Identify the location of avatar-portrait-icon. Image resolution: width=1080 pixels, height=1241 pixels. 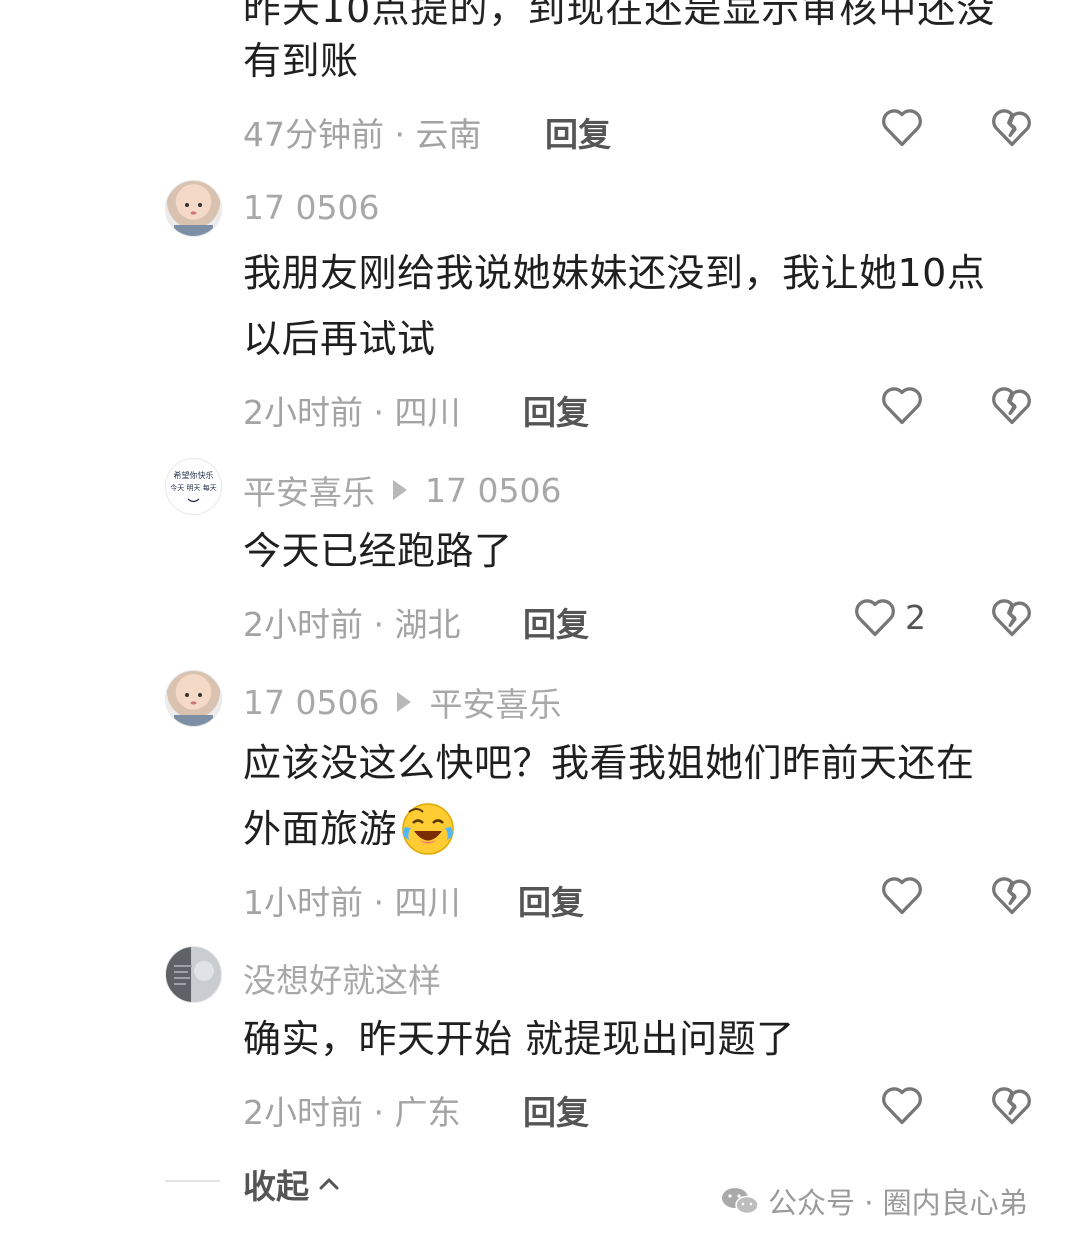
(194, 973).